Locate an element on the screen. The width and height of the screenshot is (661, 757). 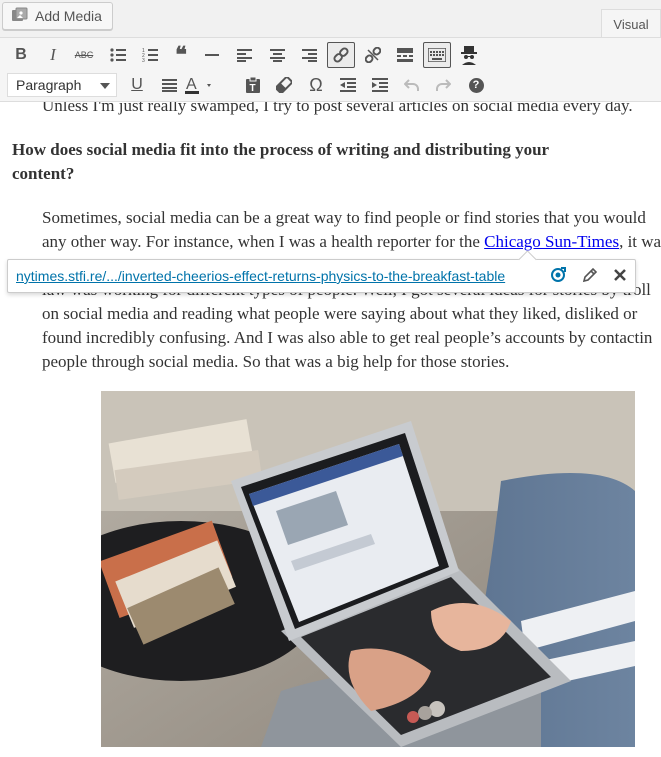
editor-toolbar: B I ABC 123 ❝ Paragraph U A T Ω ? is located at coordinates (330, 69).